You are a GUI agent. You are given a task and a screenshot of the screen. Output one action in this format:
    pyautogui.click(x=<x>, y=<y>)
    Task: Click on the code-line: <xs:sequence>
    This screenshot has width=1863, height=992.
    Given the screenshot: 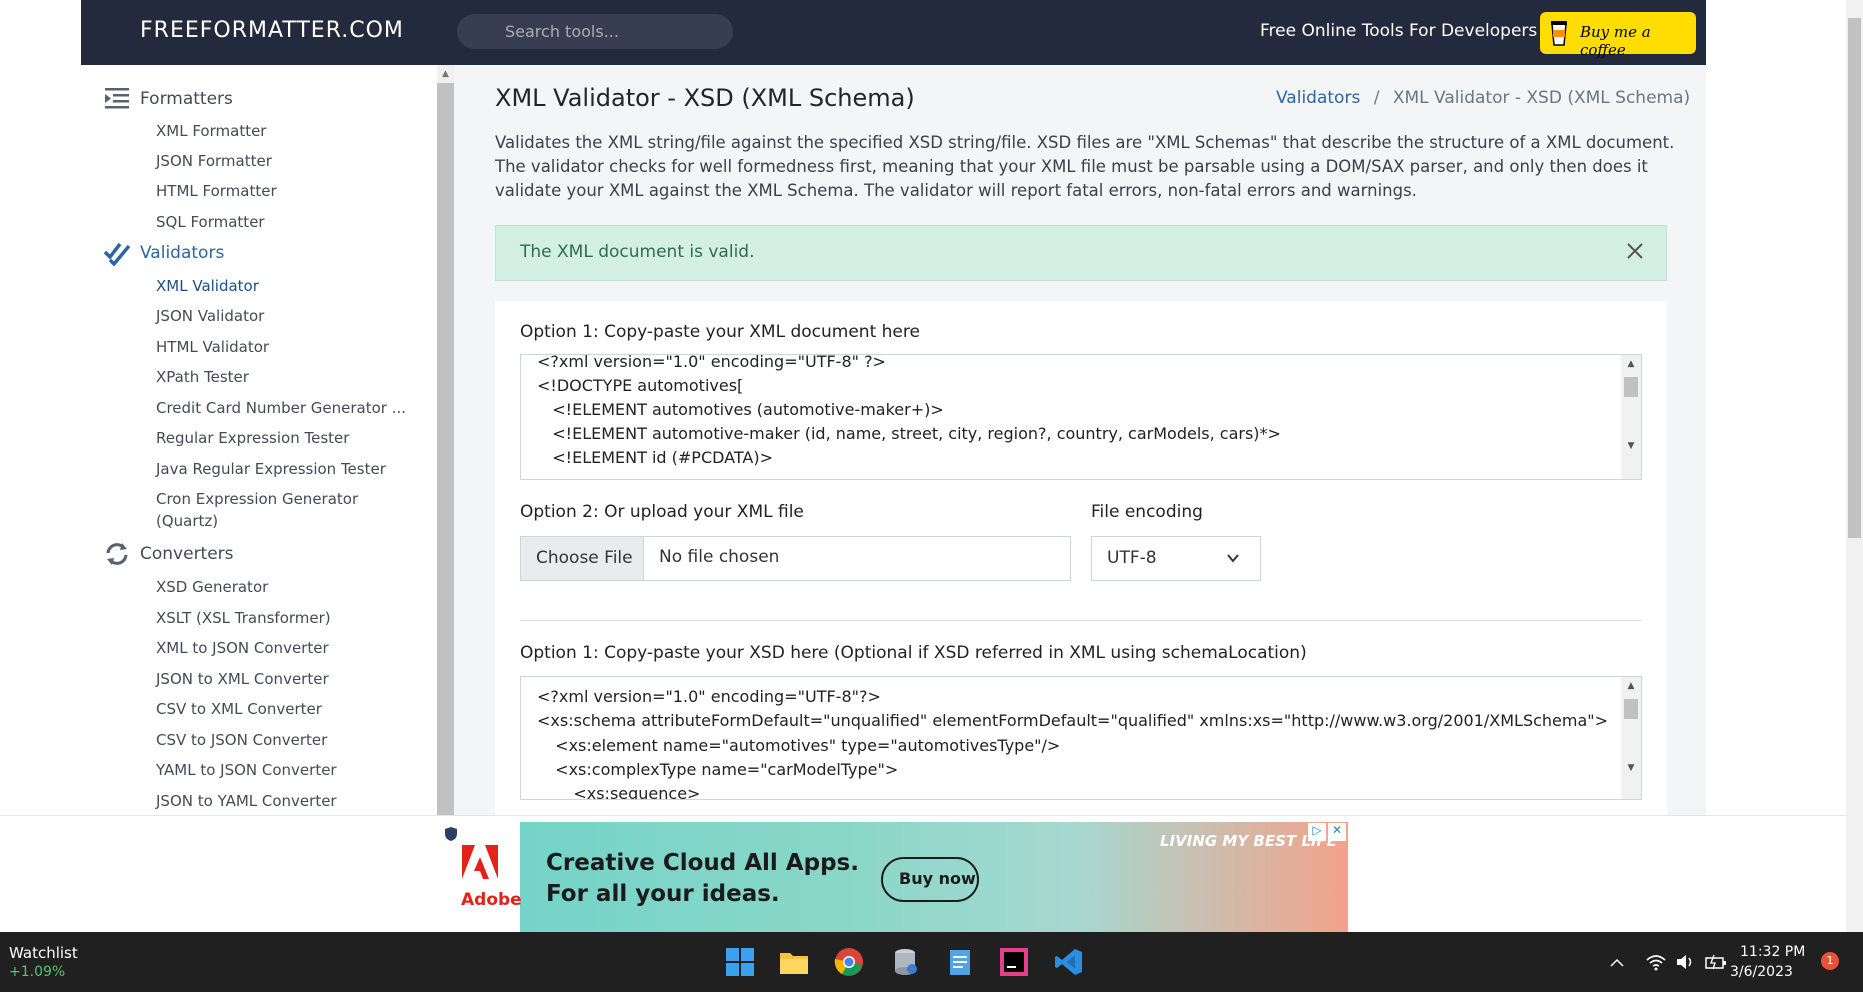 What is the action you would take?
    pyautogui.click(x=627, y=792)
    